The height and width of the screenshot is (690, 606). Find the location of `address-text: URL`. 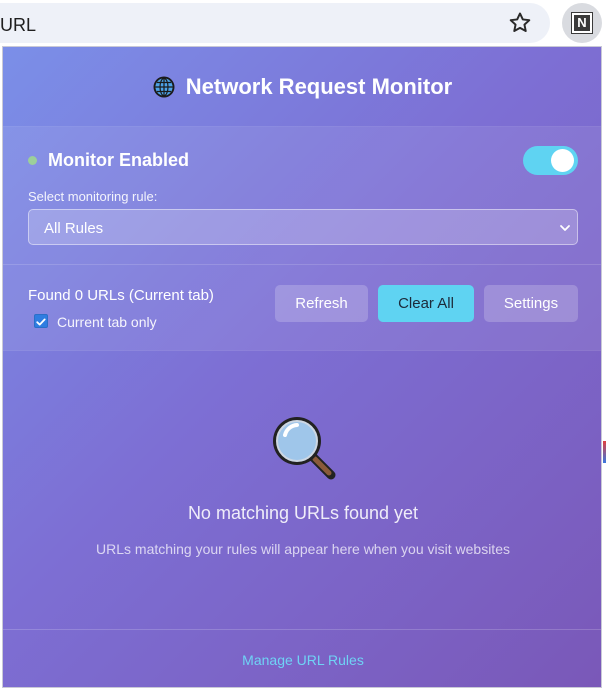

address-text: URL is located at coordinates (18, 25).